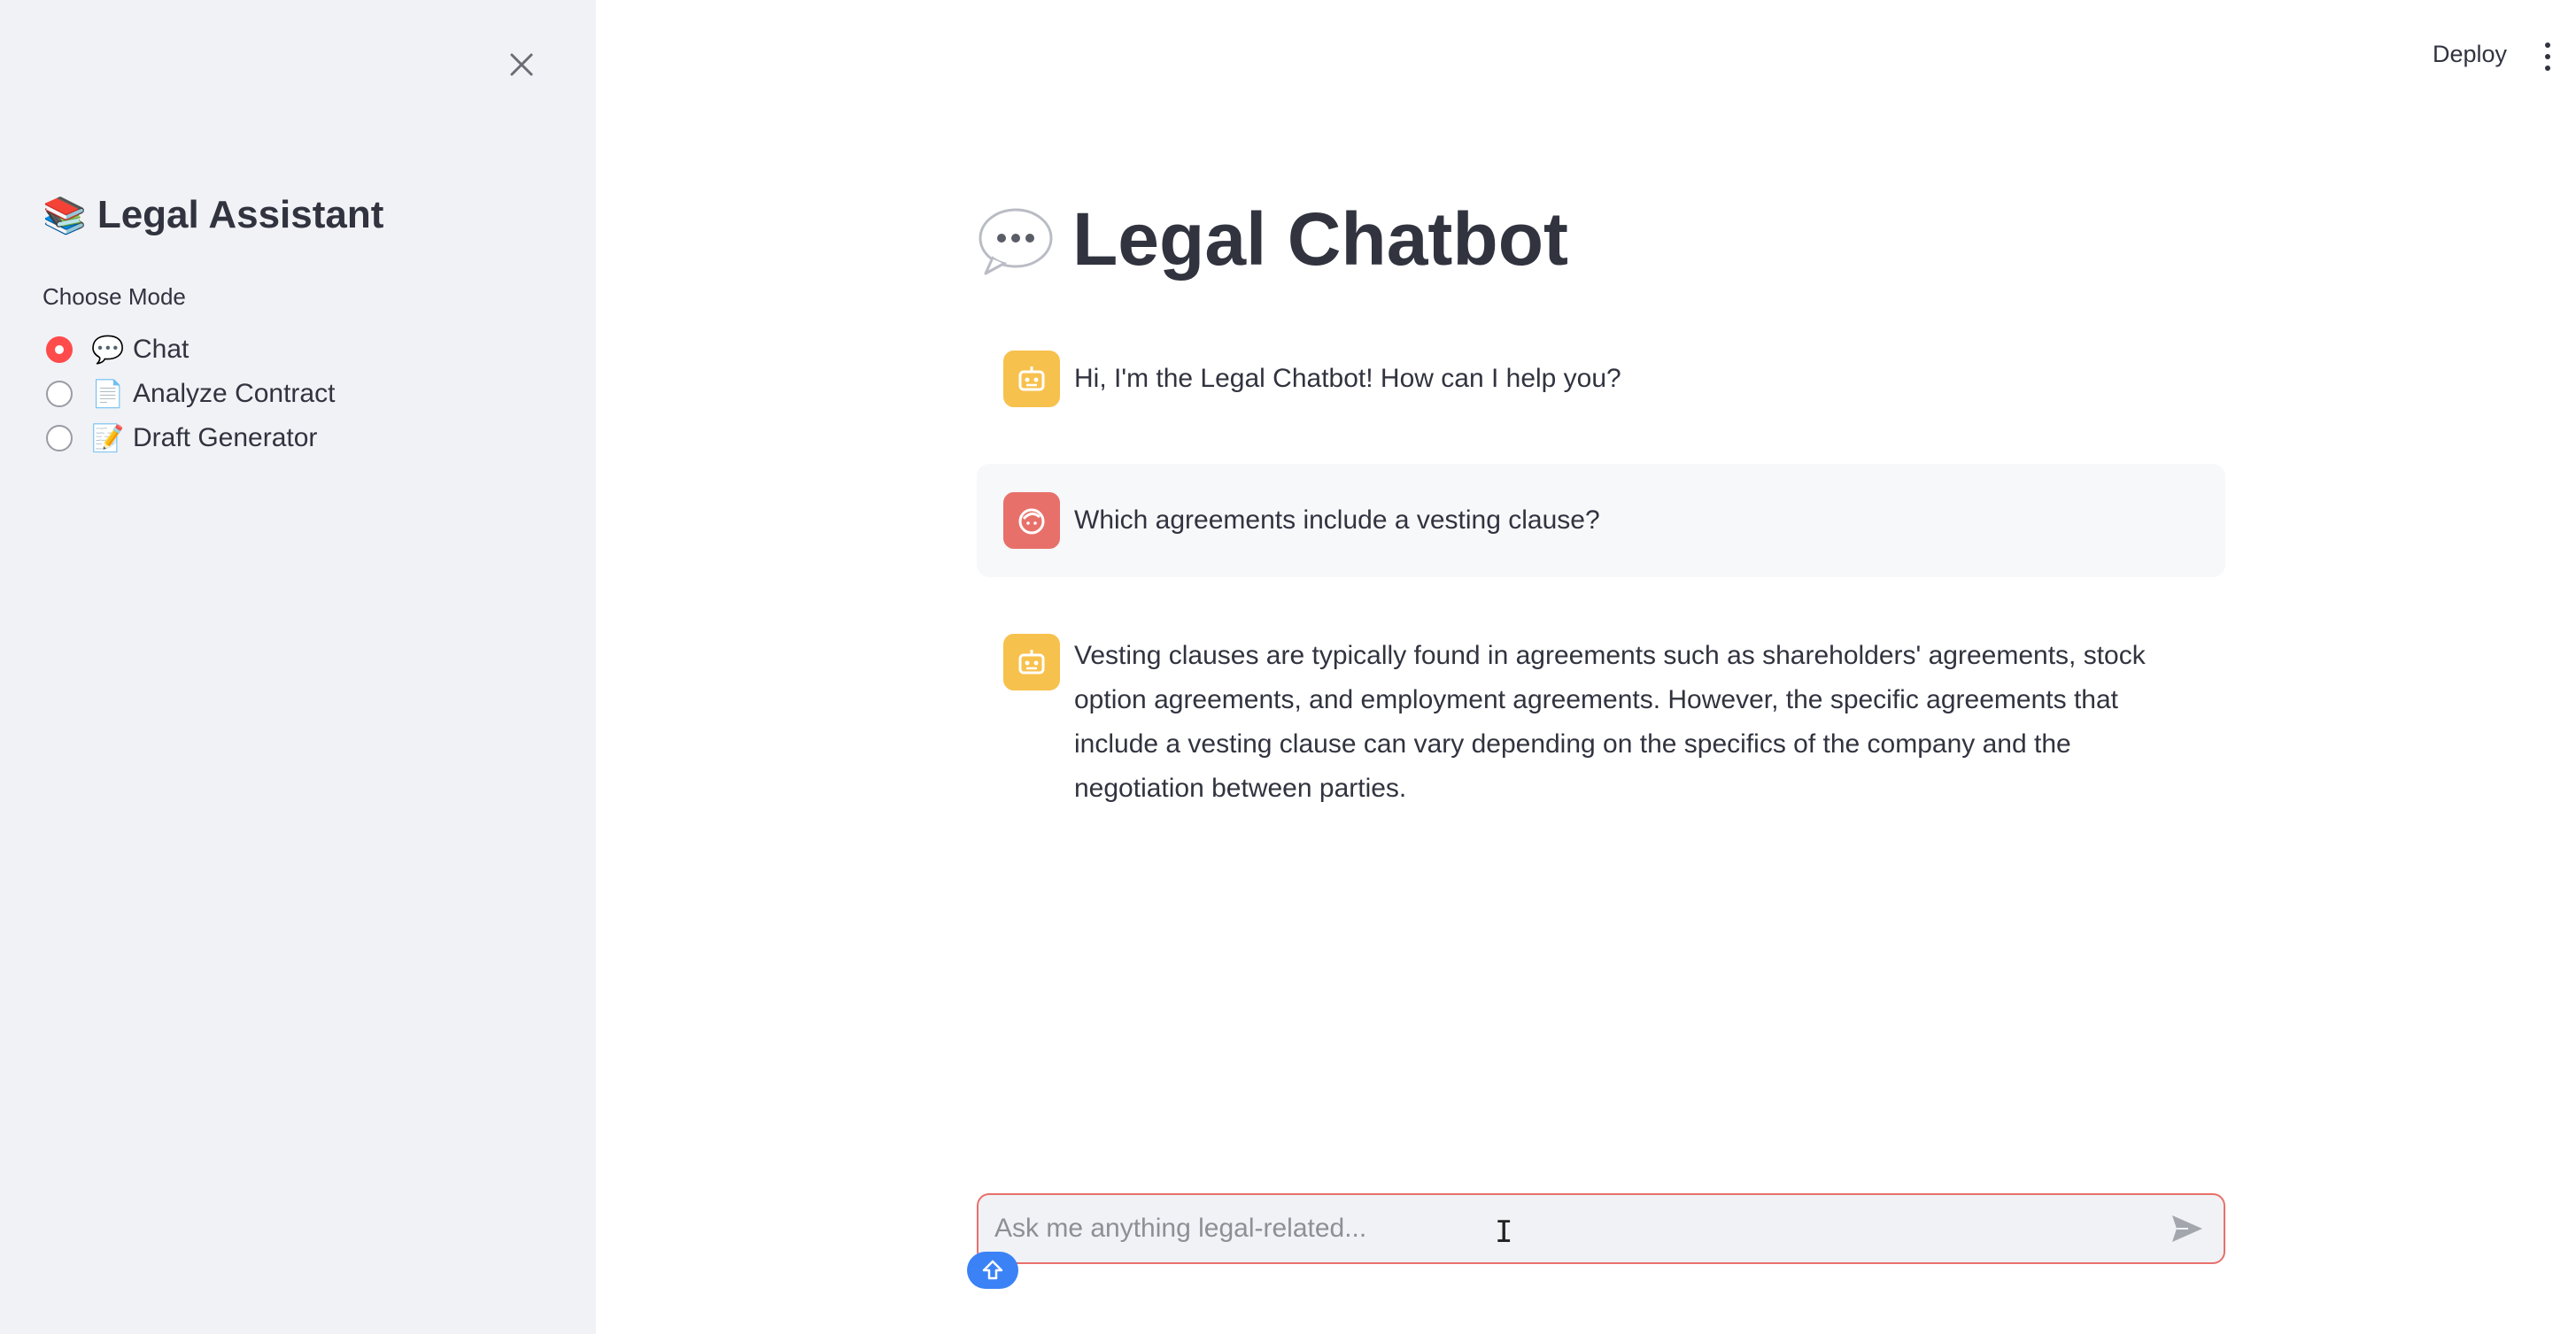 This screenshot has height=1334, width=2576. I want to click on document-icon: 📄, so click(108, 394).